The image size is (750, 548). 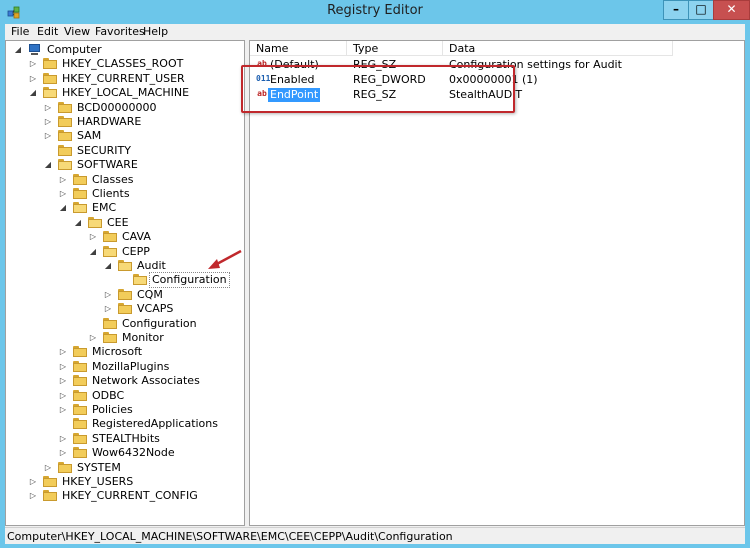 What do you see at coordinates (125, 122) in the screenshot?
I see `tree-item: ▷ HARDWARE` at bounding box center [125, 122].